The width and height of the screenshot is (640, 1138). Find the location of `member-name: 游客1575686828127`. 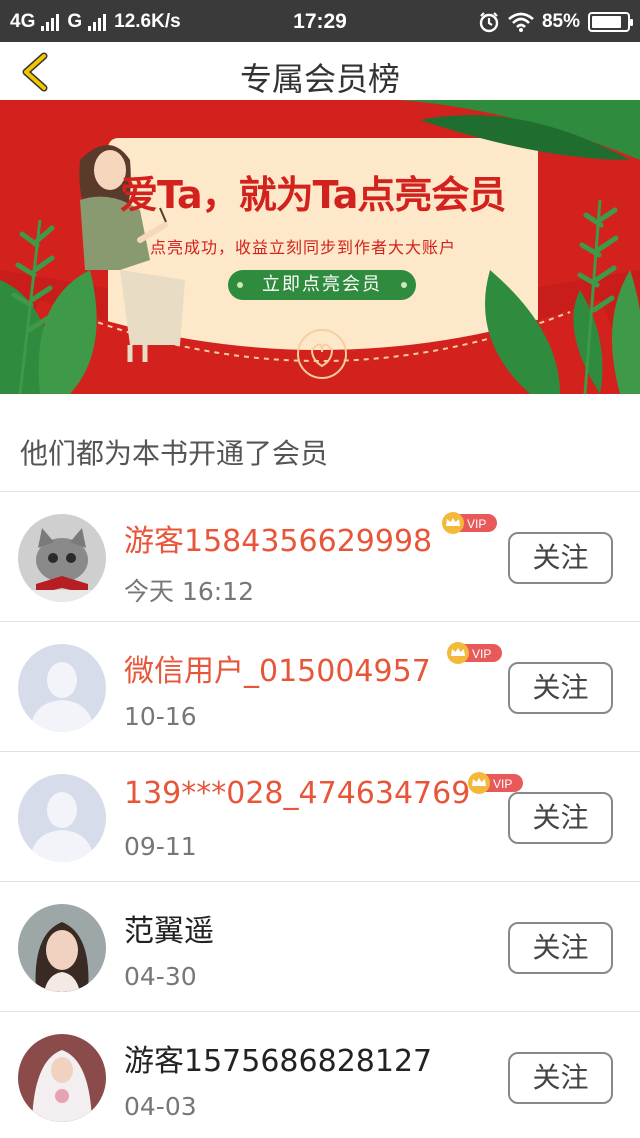

member-name: 游客1575686828127 is located at coordinates (278, 1058).